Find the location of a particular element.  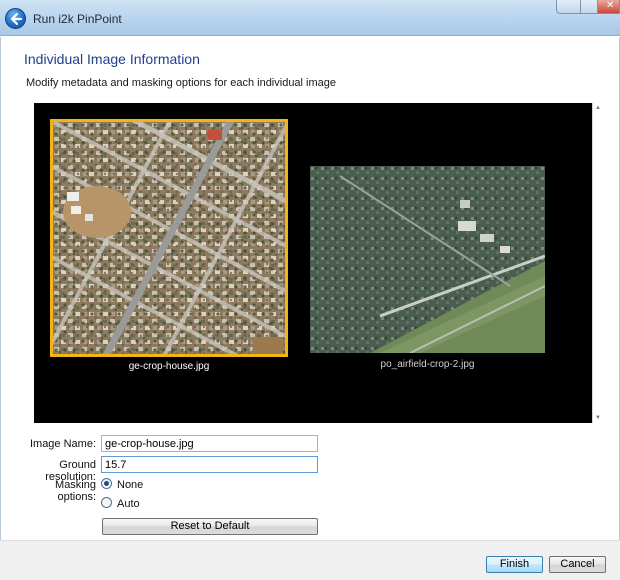

masking-none-label: None is located at coordinates (130, 485).